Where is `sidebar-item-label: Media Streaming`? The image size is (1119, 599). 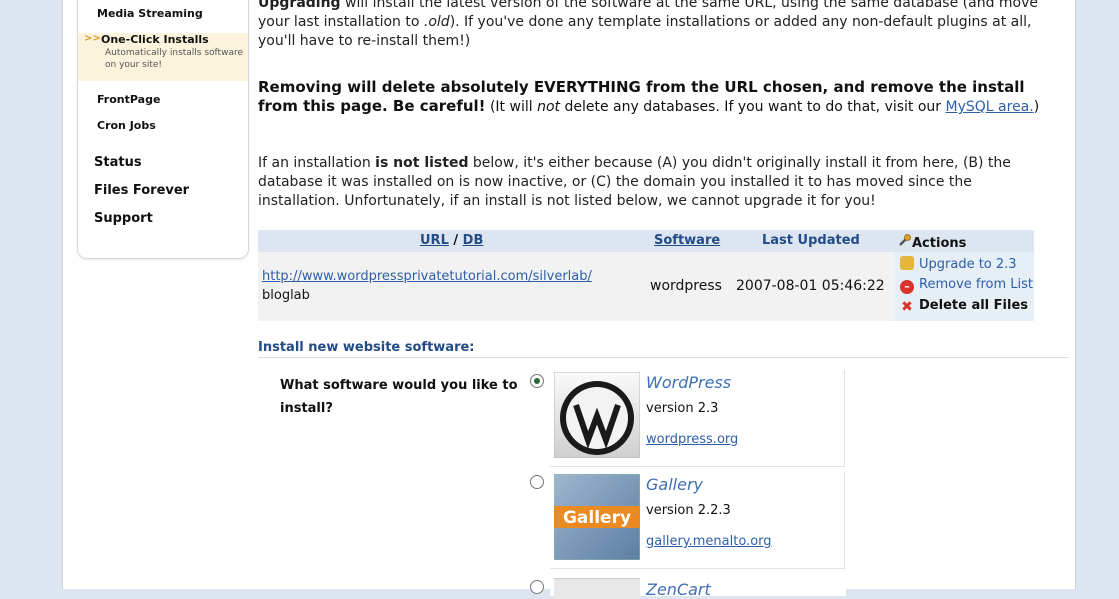 sidebar-item-label: Media Streaming is located at coordinates (150, 13).